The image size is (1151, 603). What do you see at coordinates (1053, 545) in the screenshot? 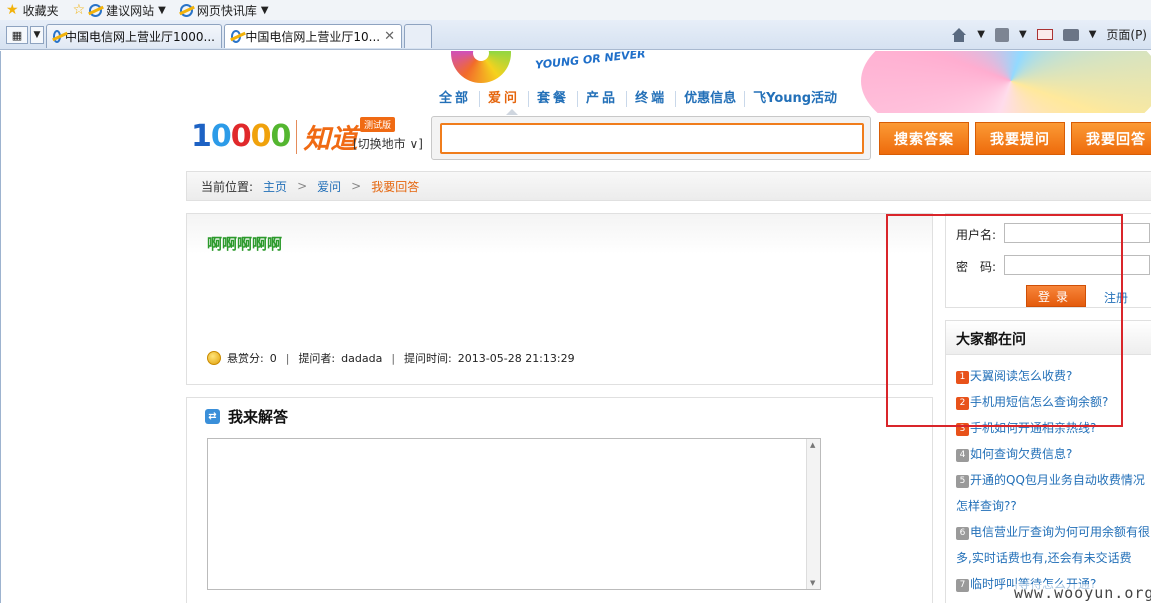
I see `list-item: 6 电信营业厅查询为何可用余额有很多,实时话费也有,还会有未交话费` at bounding box center [1053, 545].